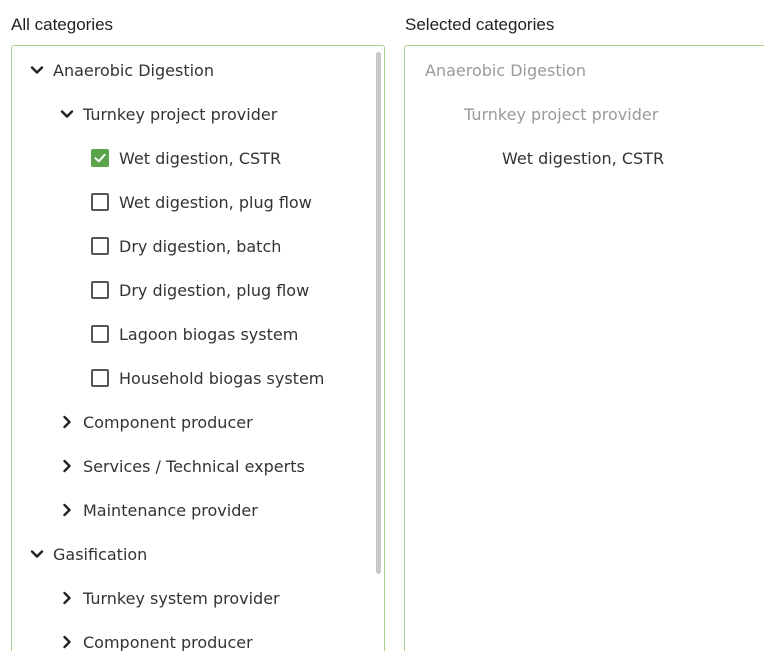 The image size is (764, 651). What do you see at coordinates (62, 24) in the screenshot?
I see `all-categories-title: All categories` at bounding box center [62, 24].